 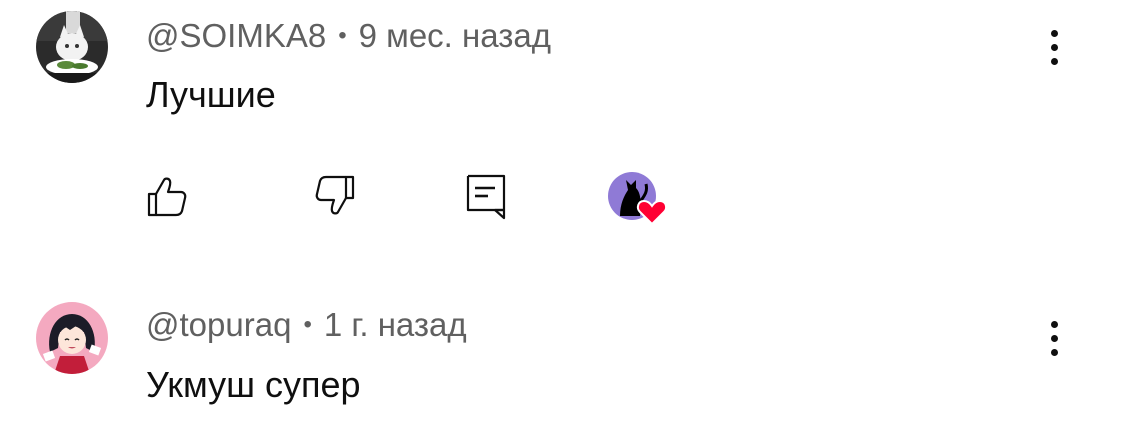 I want to click on creator-heart, so click(x=639, y=196).